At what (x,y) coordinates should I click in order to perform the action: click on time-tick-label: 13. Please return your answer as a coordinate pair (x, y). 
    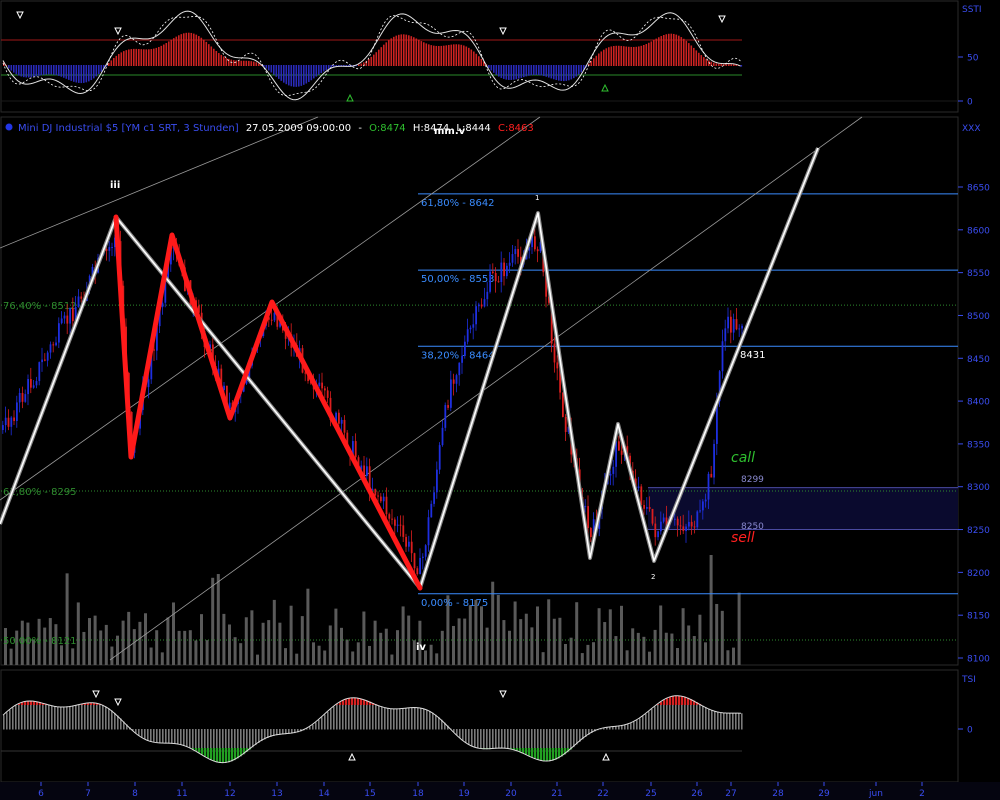
    Looking at the image, I should click on (276, 794).